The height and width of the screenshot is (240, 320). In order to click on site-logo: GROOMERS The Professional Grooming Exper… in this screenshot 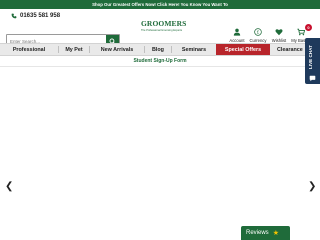, I will do `click(164, 25)`.